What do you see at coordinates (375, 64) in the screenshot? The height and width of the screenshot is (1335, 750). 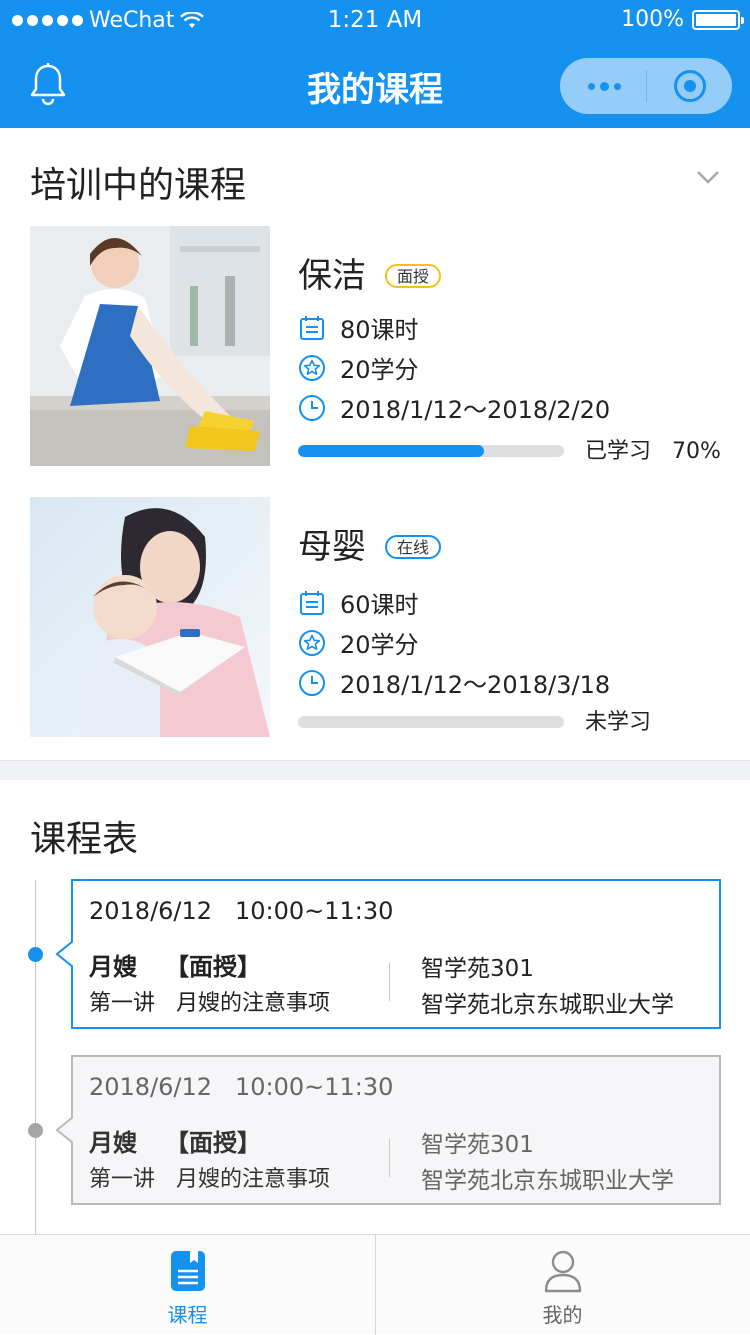 I see `top-bar: WeChat 1:21 AM 100% 我的课程` at bounding box center [375, 64].